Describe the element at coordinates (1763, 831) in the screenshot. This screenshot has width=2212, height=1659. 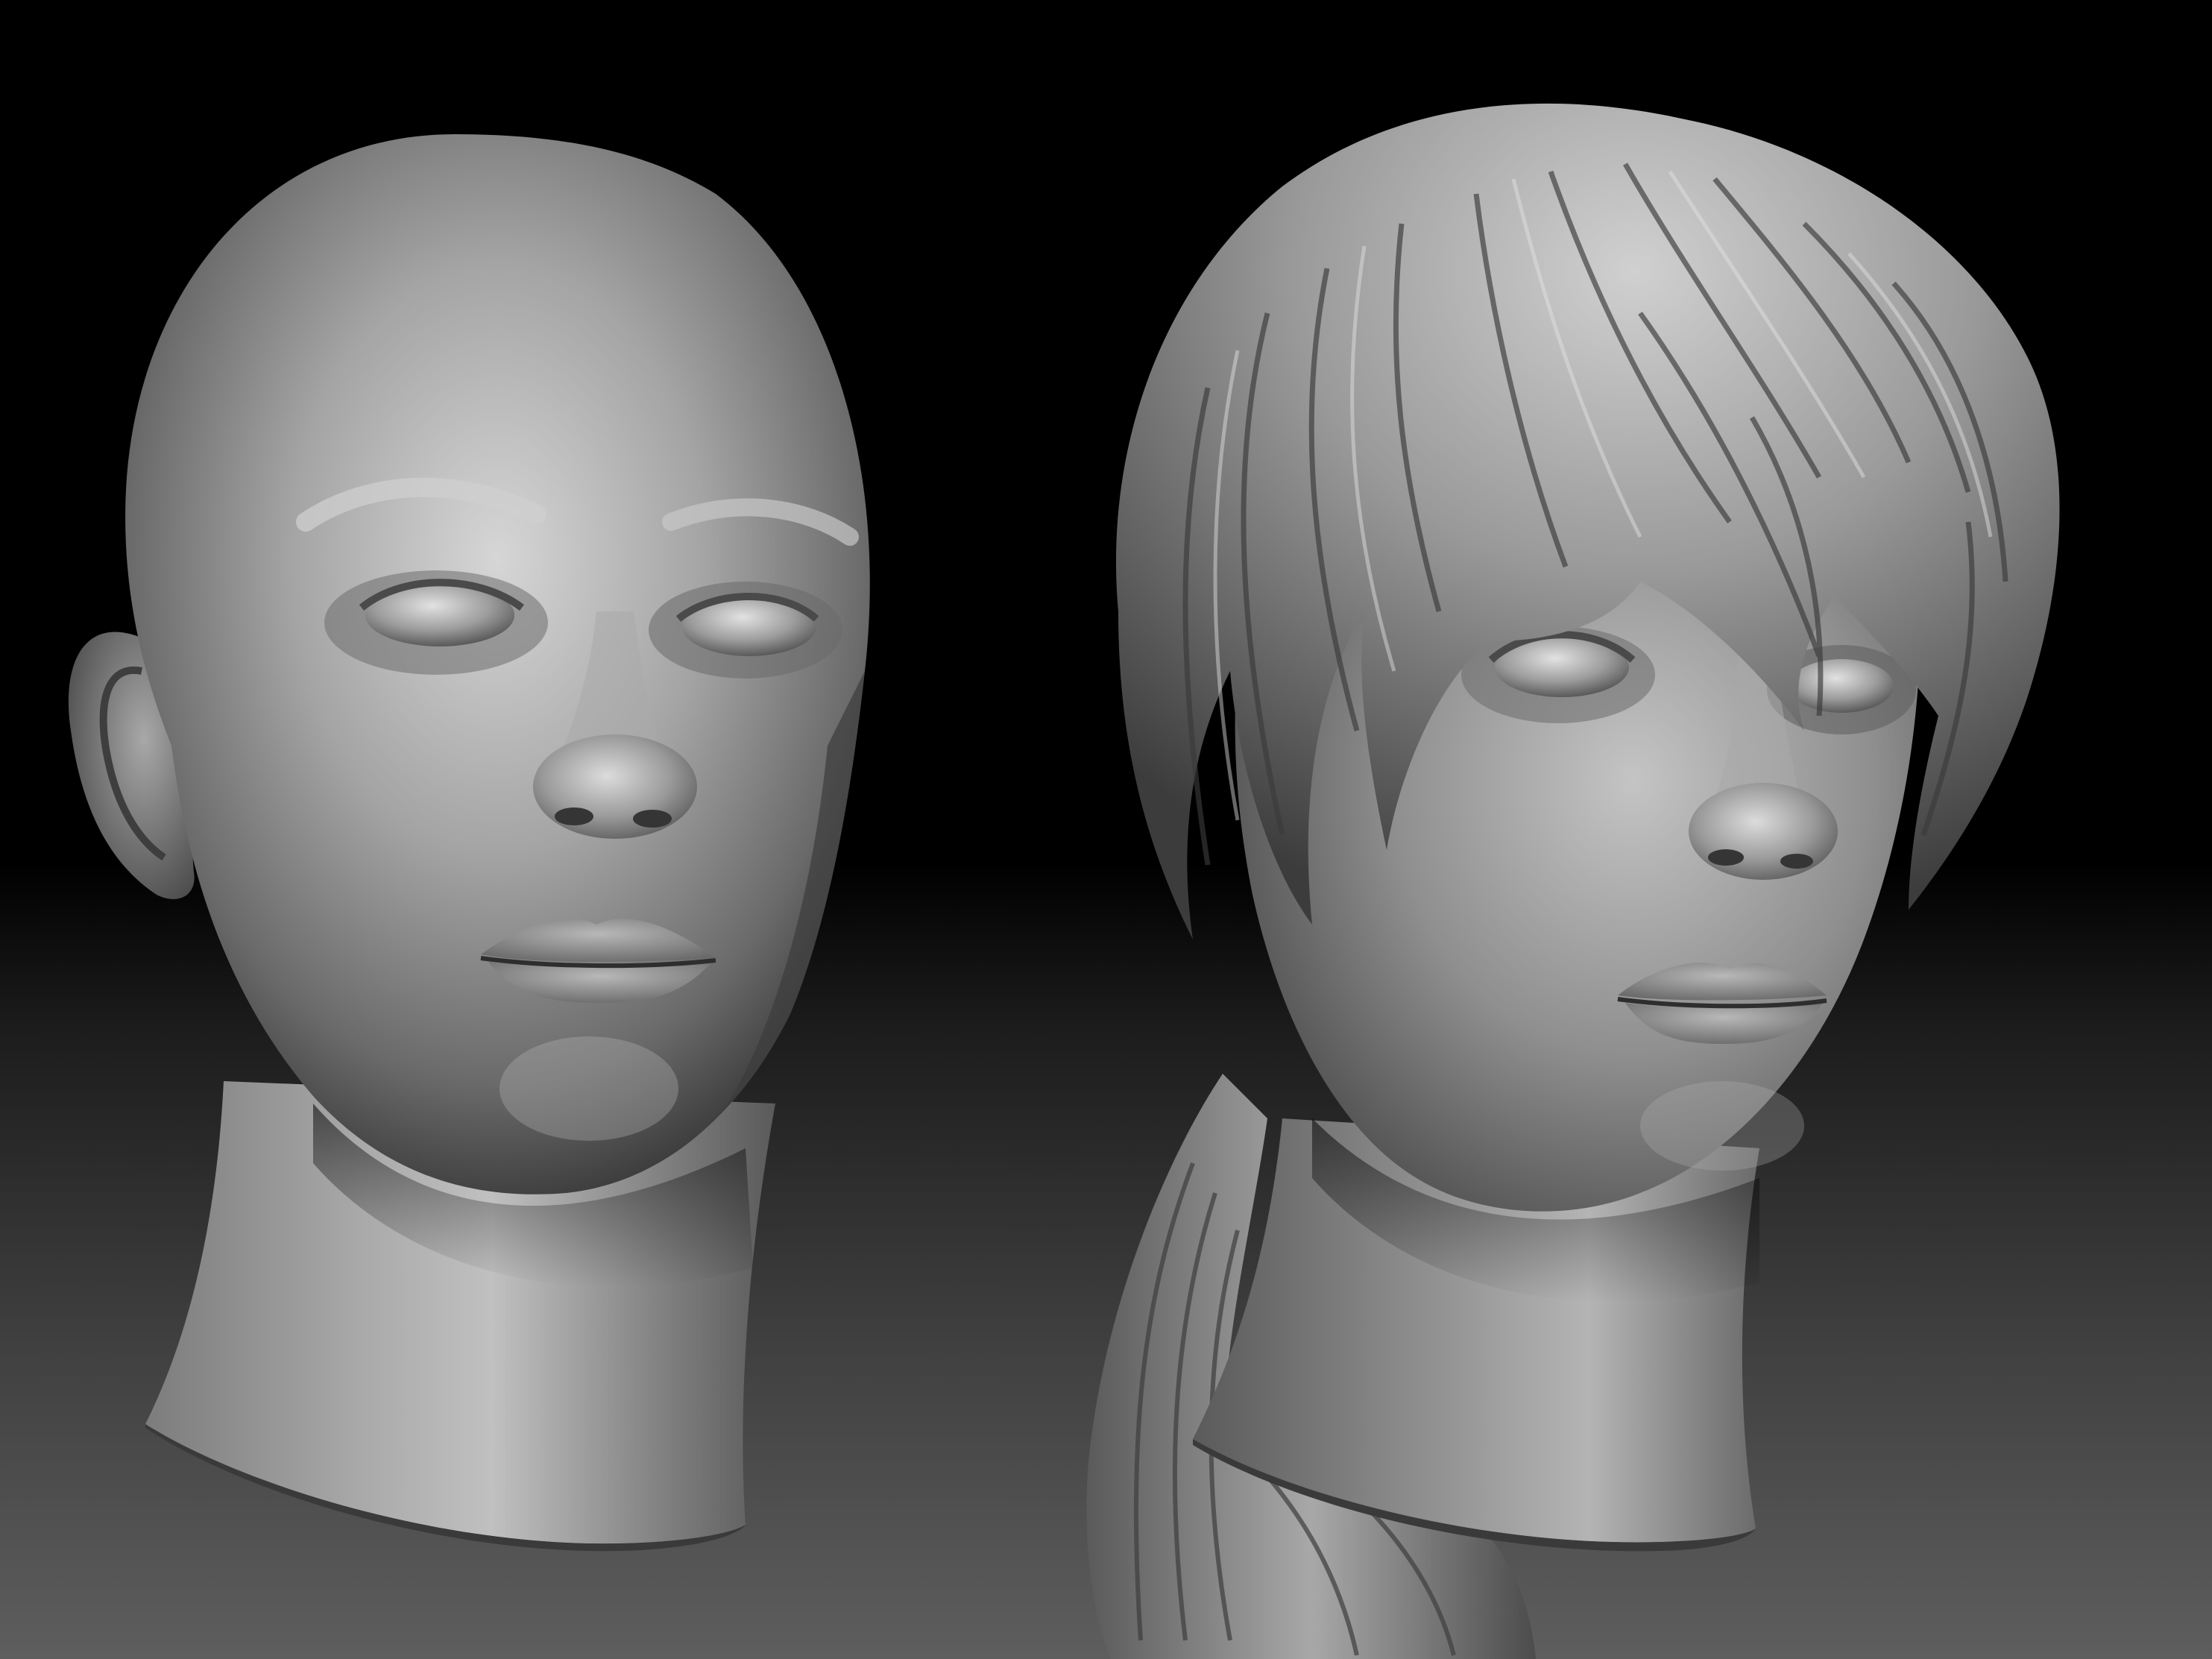
I see `haired-head-nose` at that location.